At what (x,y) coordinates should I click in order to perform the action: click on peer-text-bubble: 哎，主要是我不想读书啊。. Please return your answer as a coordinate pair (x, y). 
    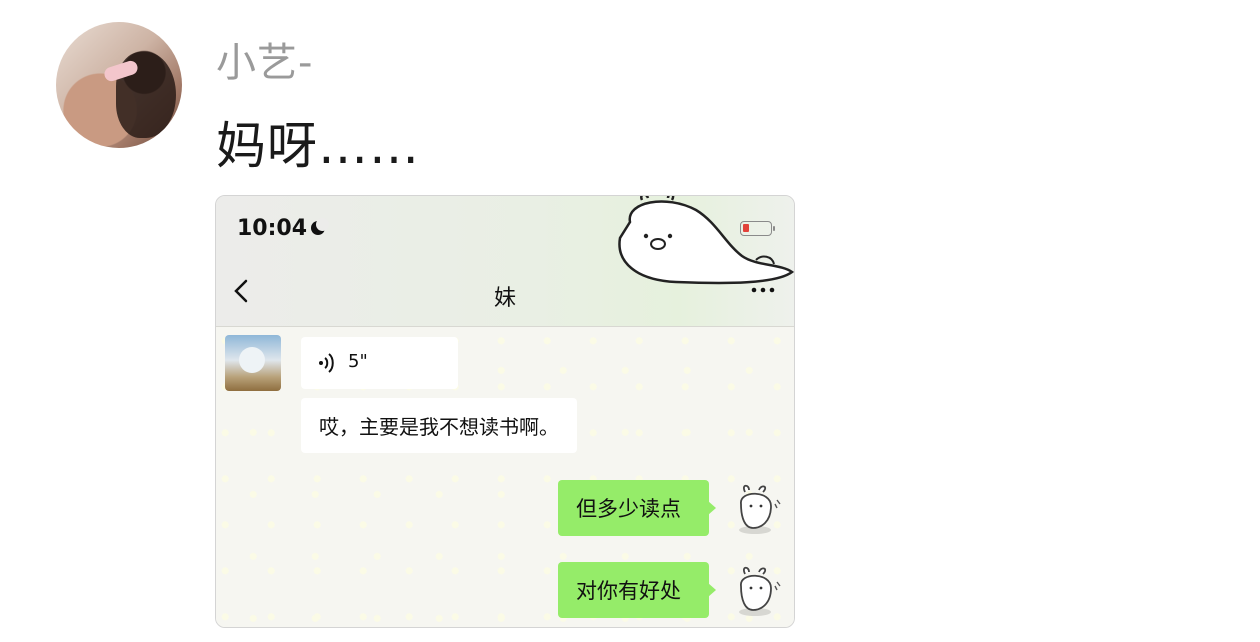
    Looking at the image, I should click on (439, 425).